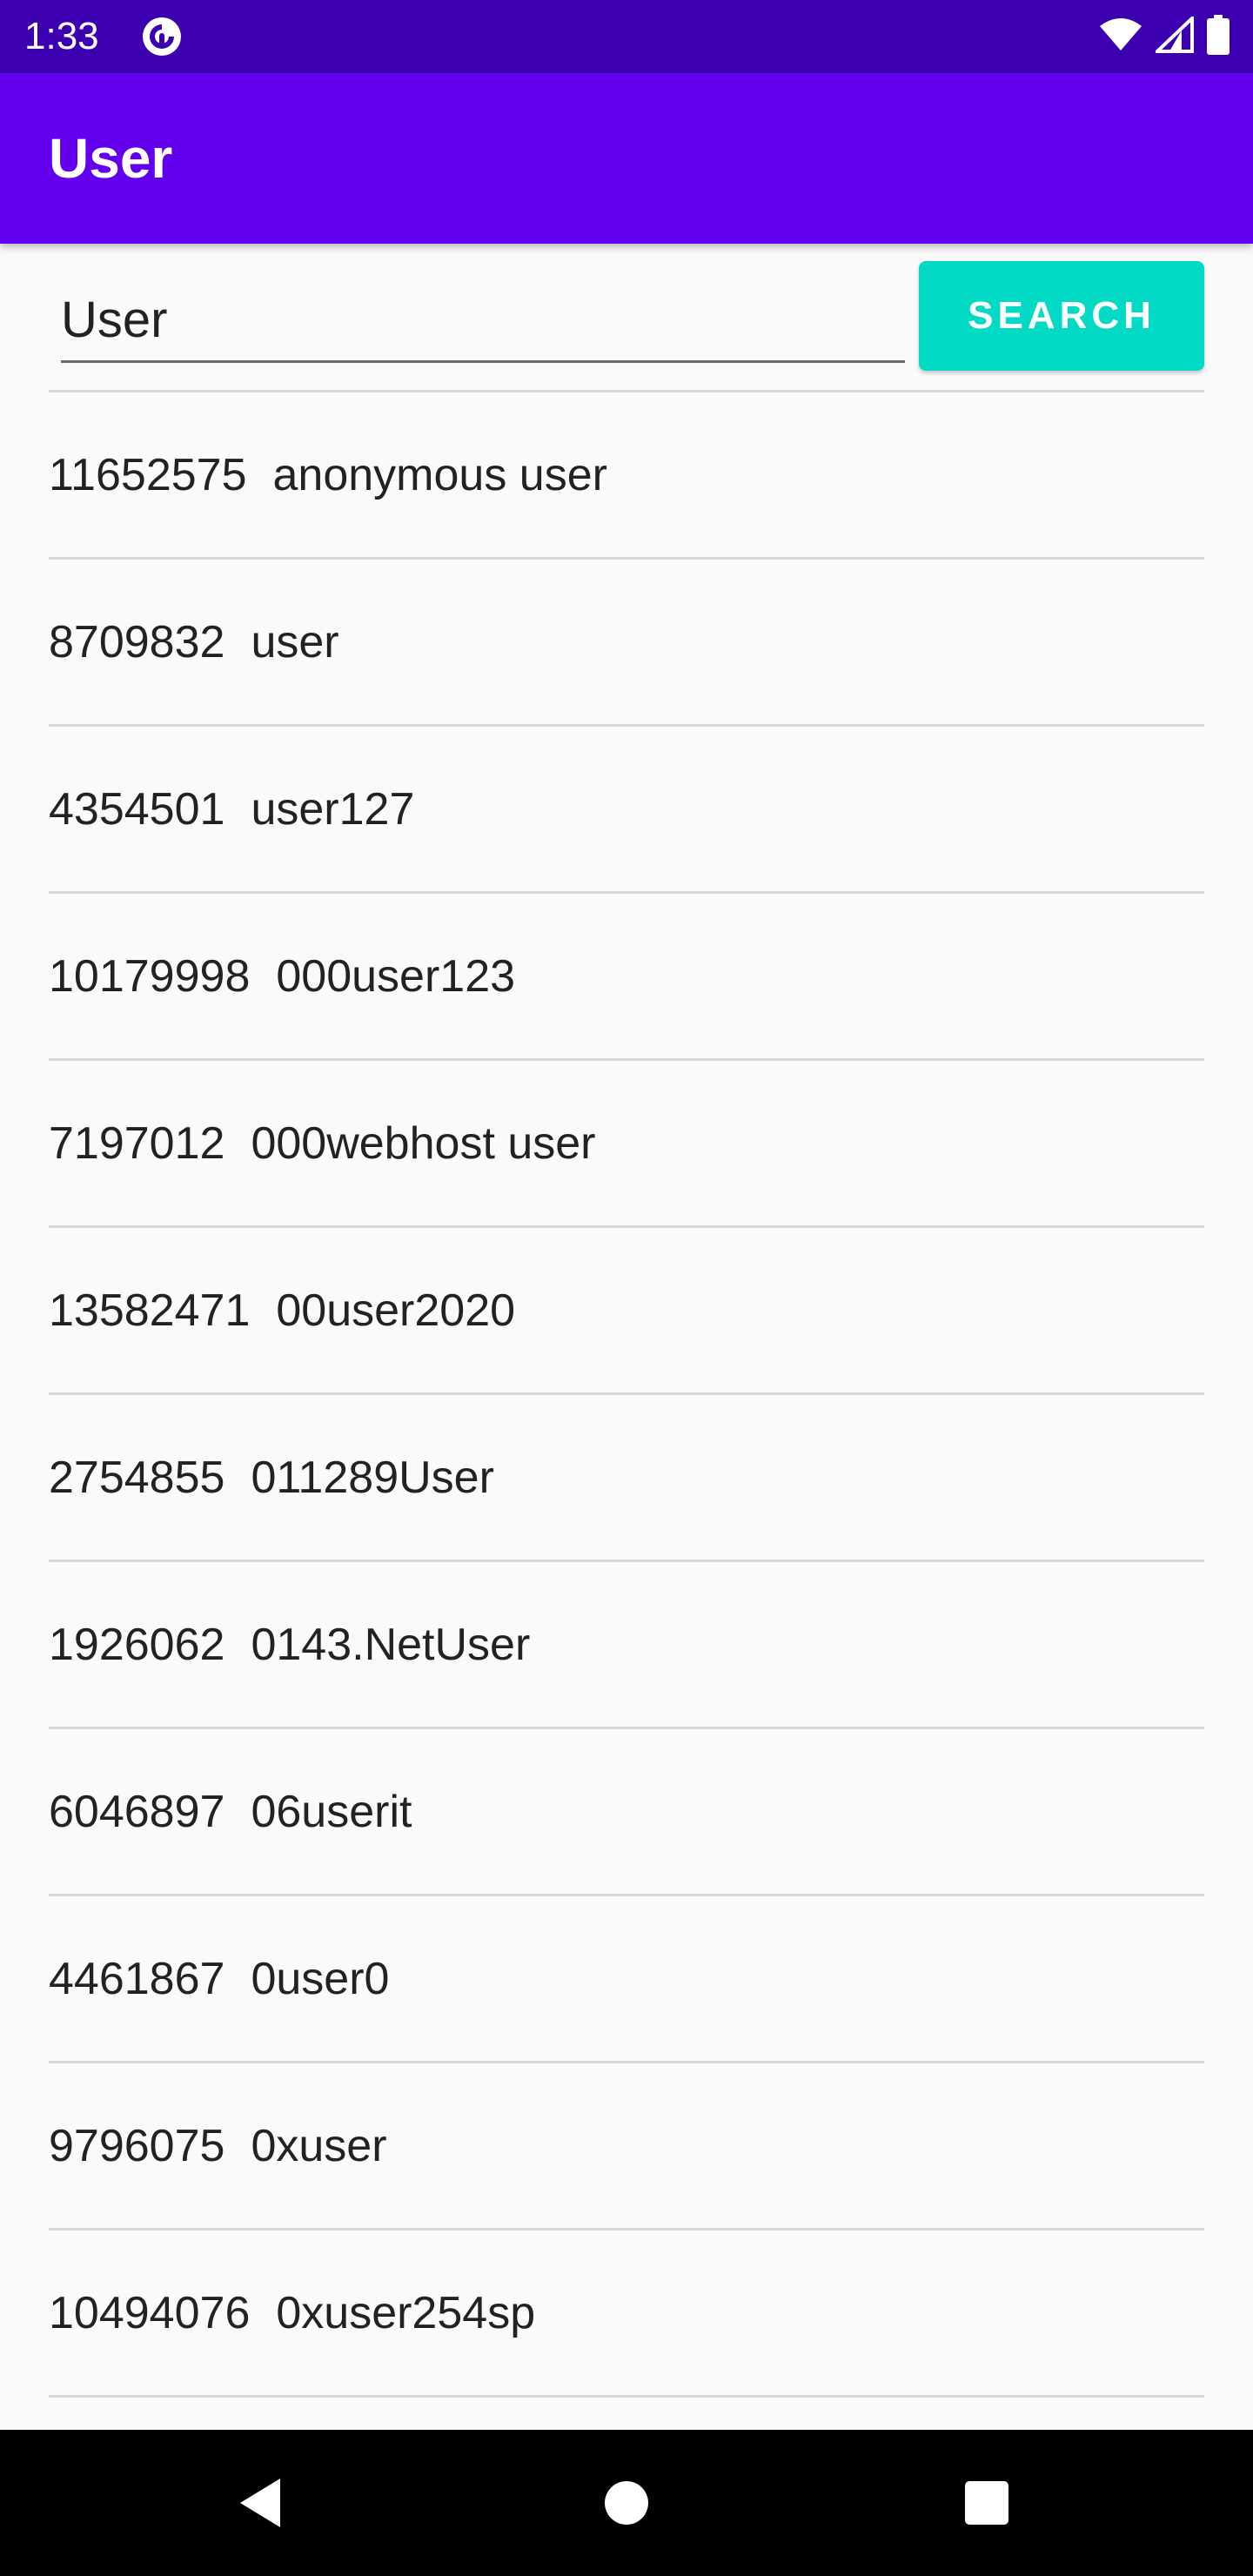 This screenshot has height=2576, width=1253. I want to click on list-item: 9796075 0xuser, so click(626, 2147).